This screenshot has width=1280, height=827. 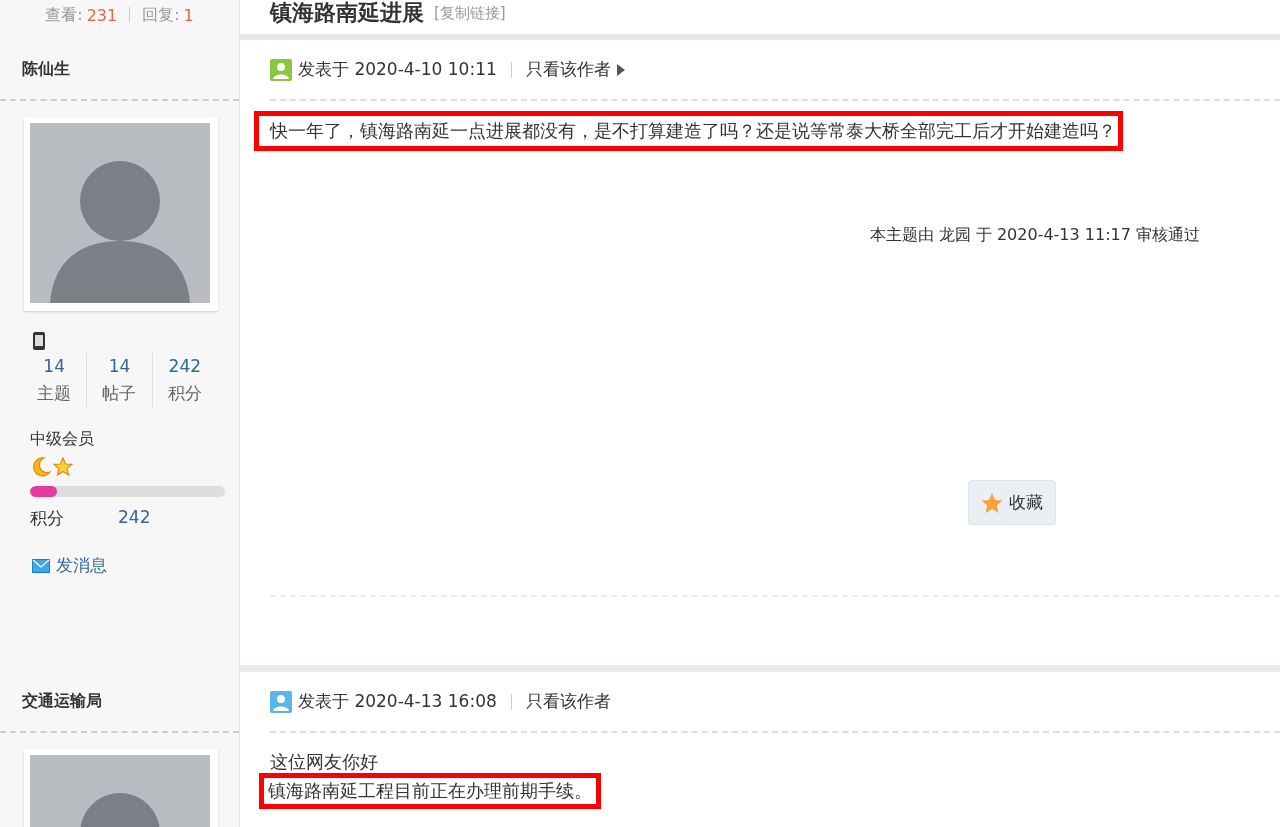 I want to click on thread-title: 镇海路南延进展, so click(x=347, y=13).